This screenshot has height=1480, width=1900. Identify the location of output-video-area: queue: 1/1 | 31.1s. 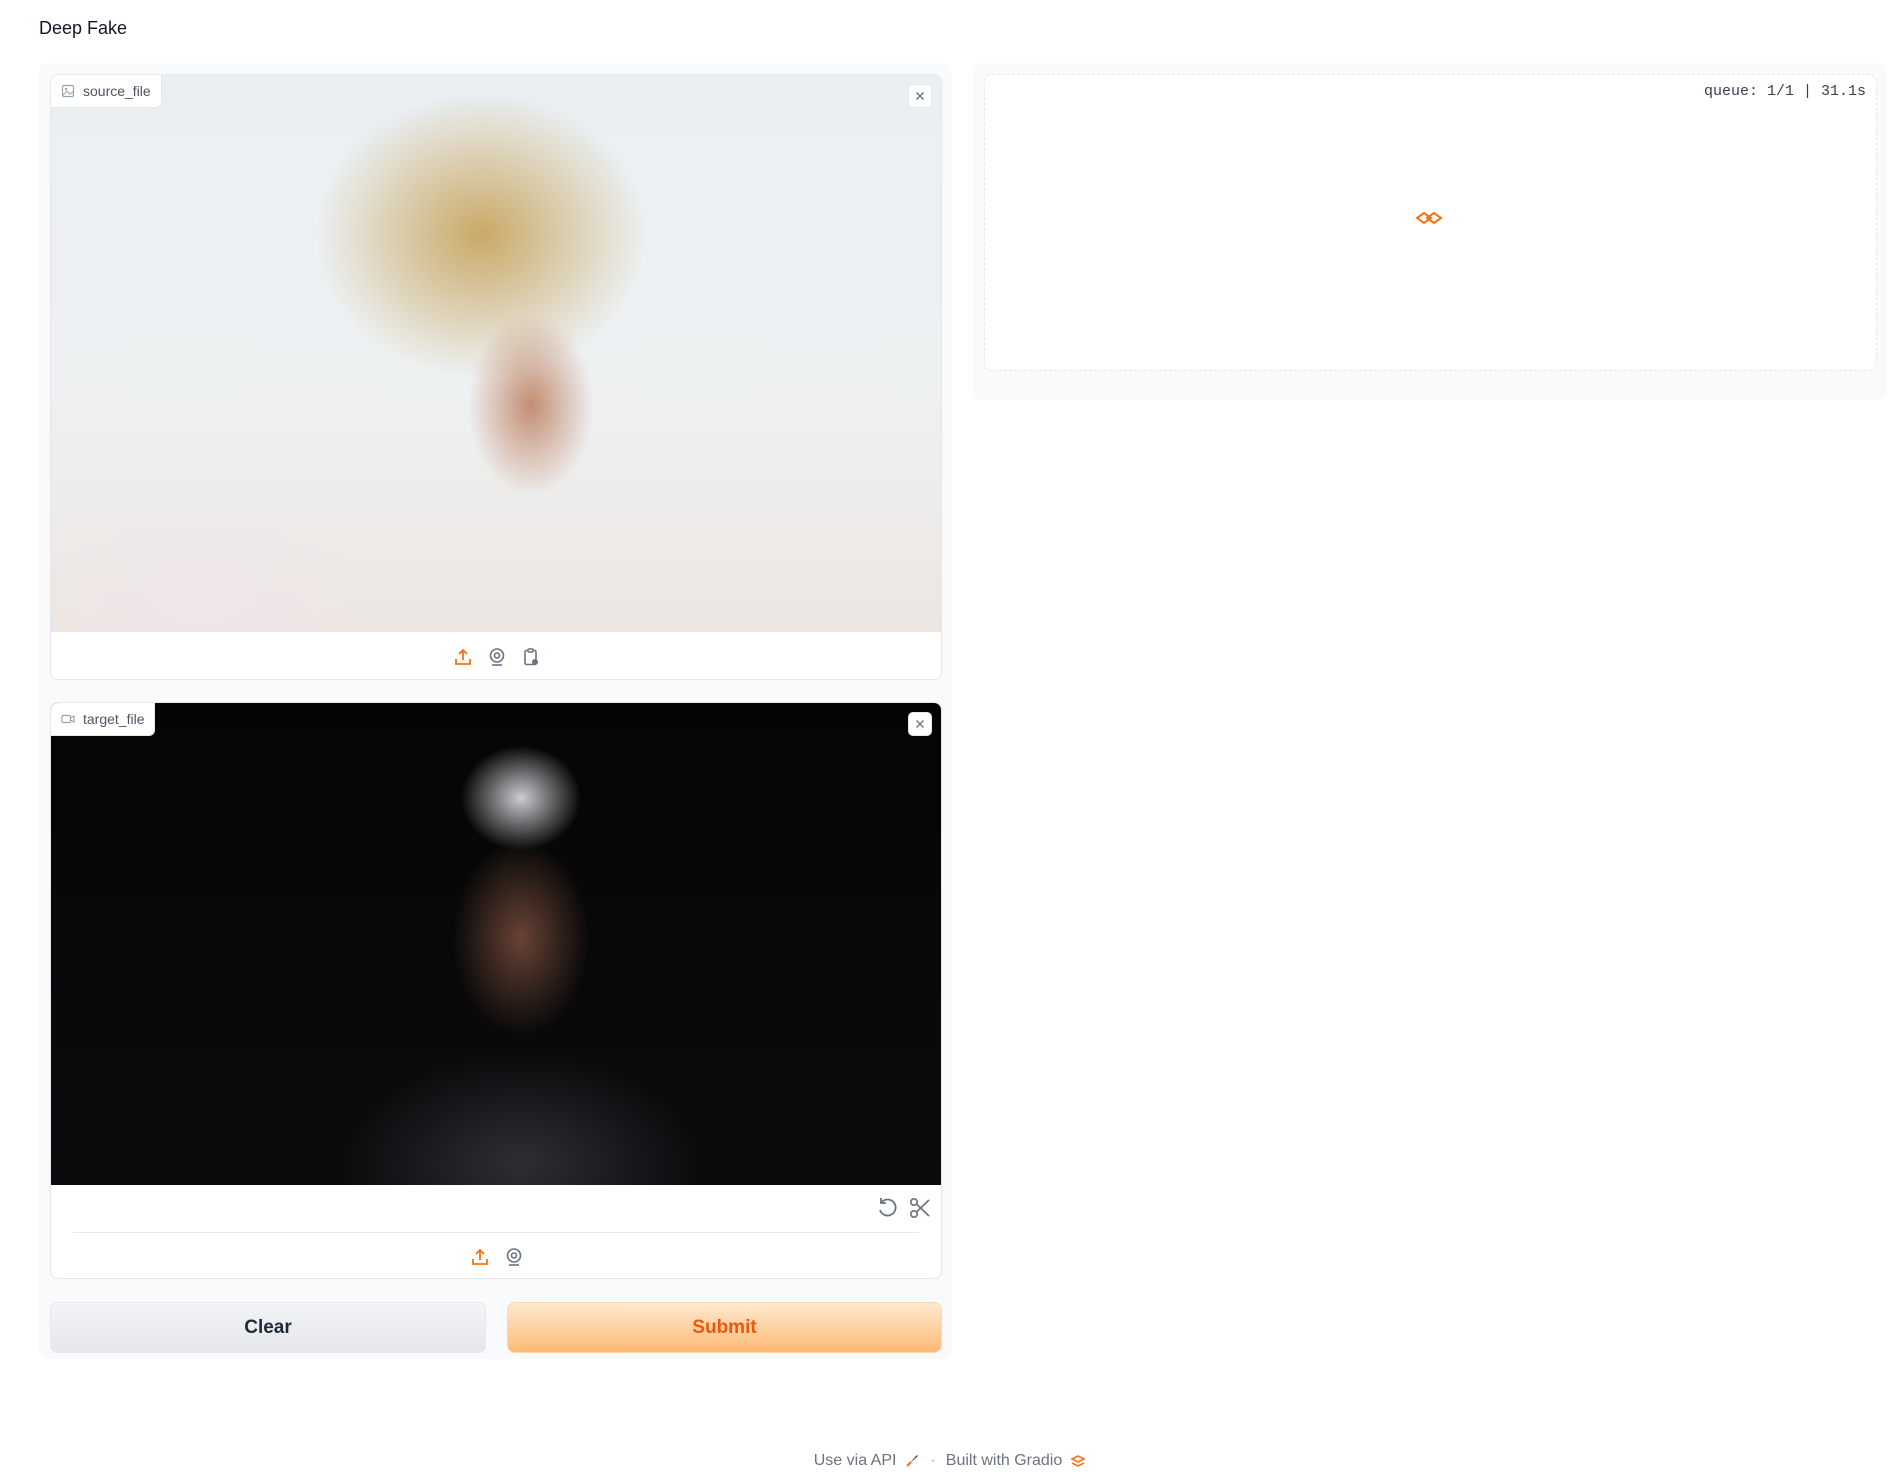
(1430, 222).